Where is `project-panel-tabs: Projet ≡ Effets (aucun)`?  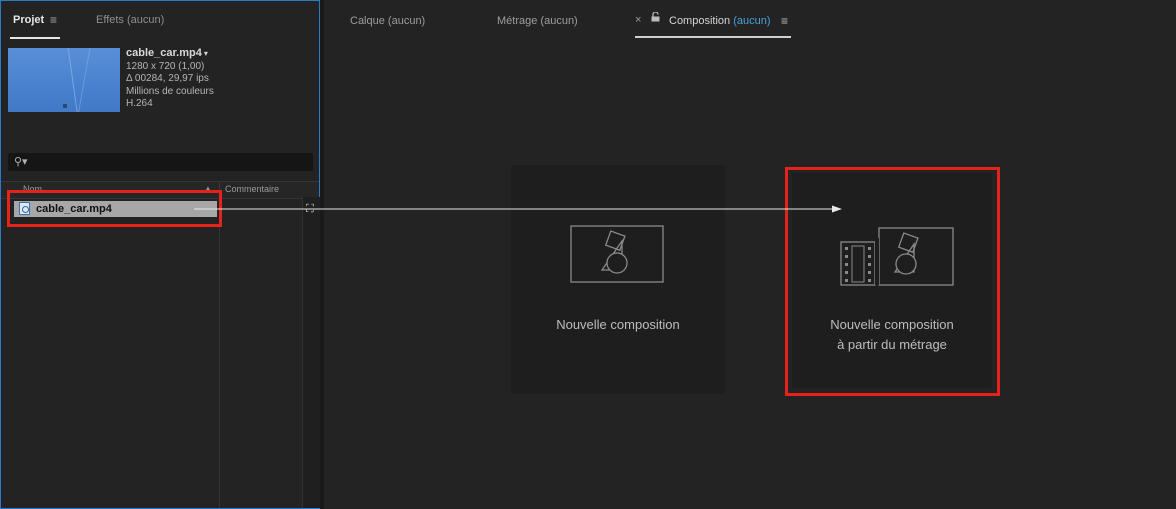
project-panel-tabs: Projet ≡ Effets (aucun) is located at coordinates (160, 21).